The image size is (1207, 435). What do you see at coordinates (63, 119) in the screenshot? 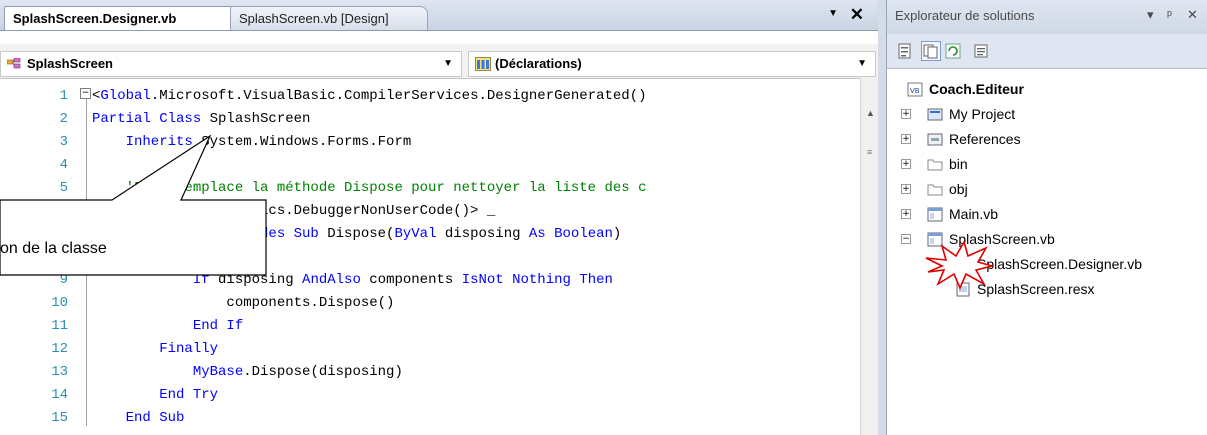
I see `line-number: 2` at bounding box center [63, 119].